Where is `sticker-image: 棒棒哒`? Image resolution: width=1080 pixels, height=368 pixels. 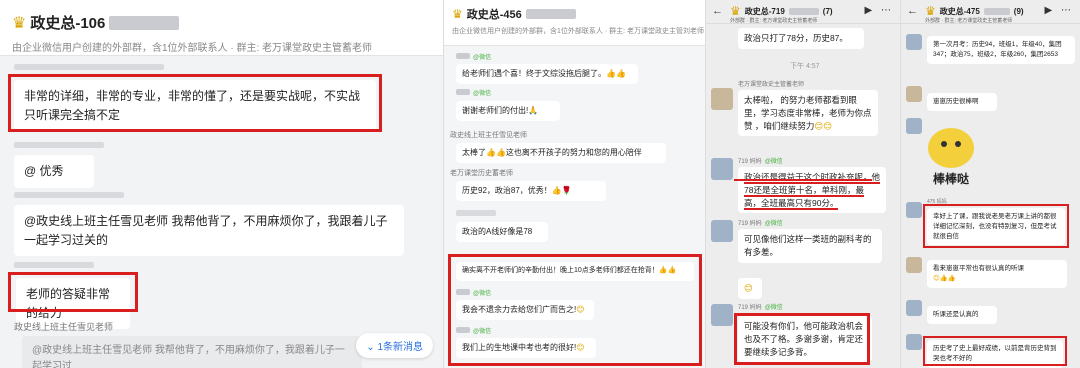
sticker-image: 棒棒哒 is located at coordinates (951, 159).